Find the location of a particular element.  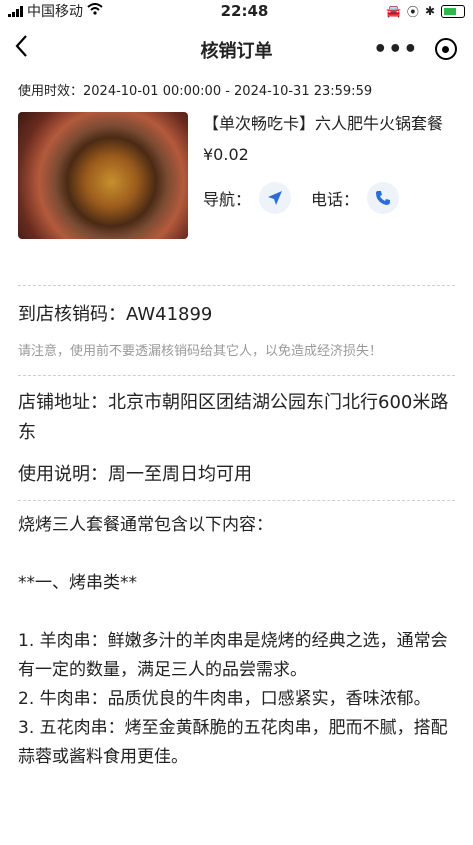

carrier-label: 中国移动 is located at coordinates (55, 12).